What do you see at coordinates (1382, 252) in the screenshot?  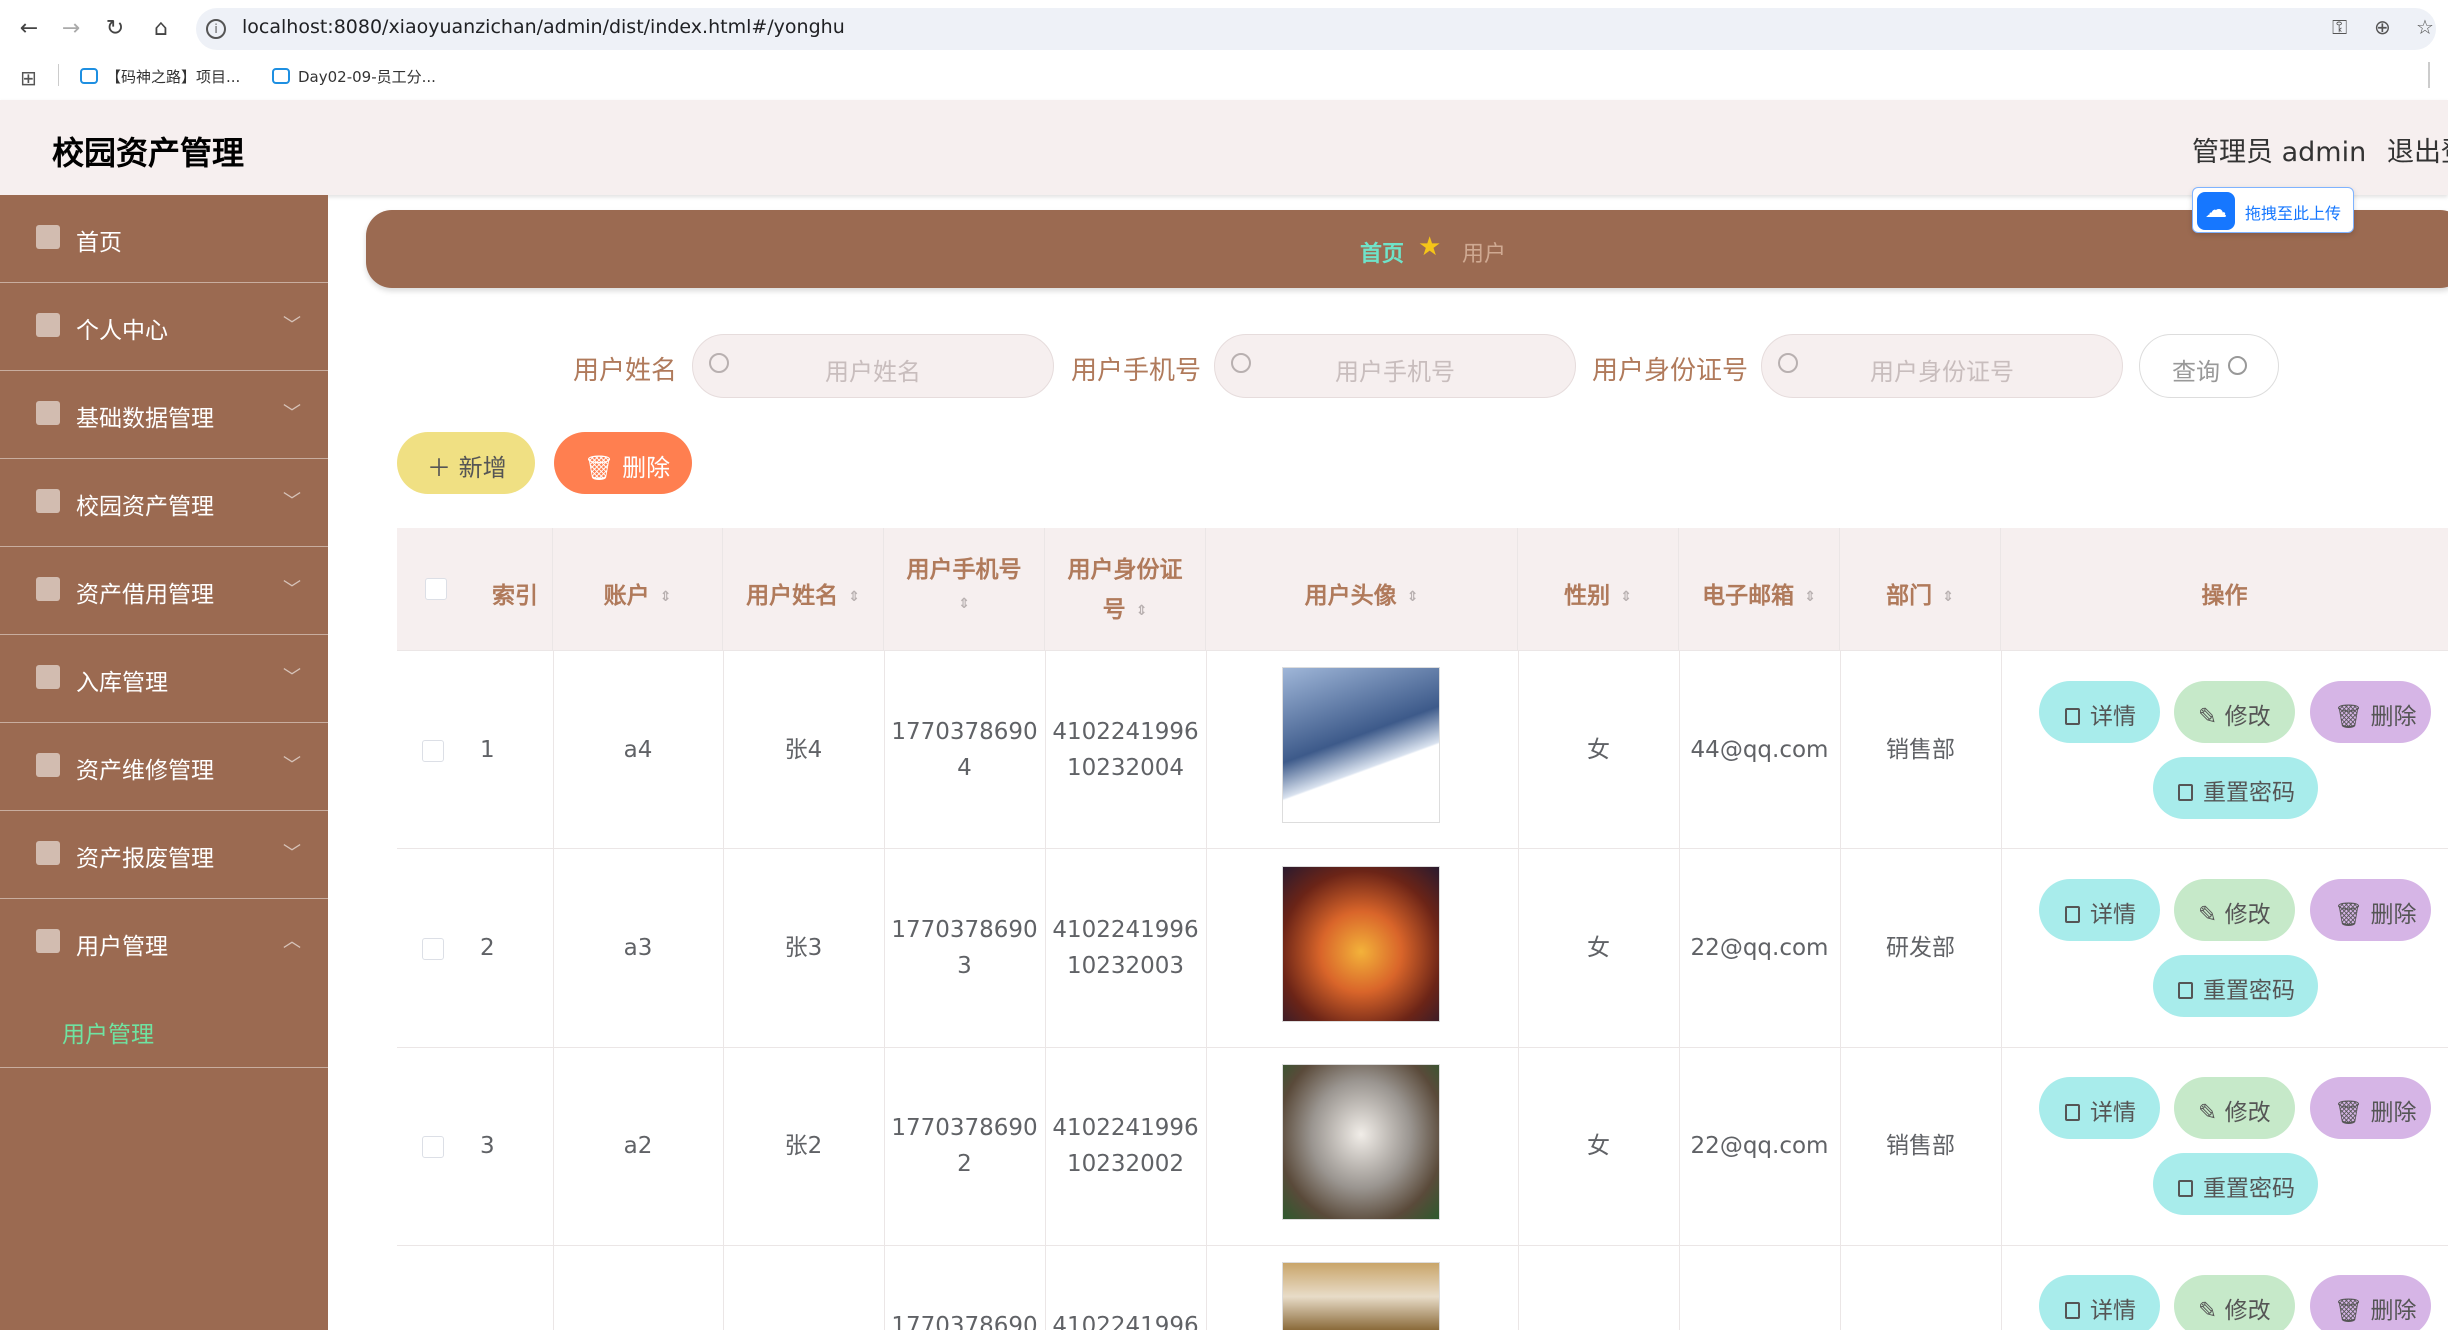 I see `breadcrumb-home: 首页` at bounding box center [1382, 252].